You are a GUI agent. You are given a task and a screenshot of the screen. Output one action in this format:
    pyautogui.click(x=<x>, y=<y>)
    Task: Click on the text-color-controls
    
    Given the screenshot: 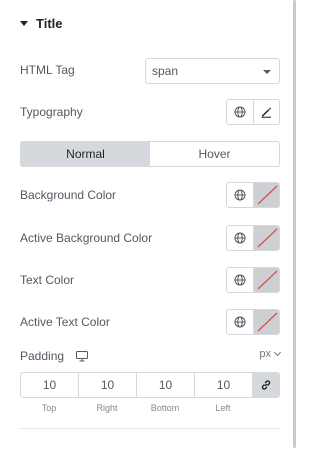 What is the action you would take?
    pyautogui.click(x=253, y=280)
    